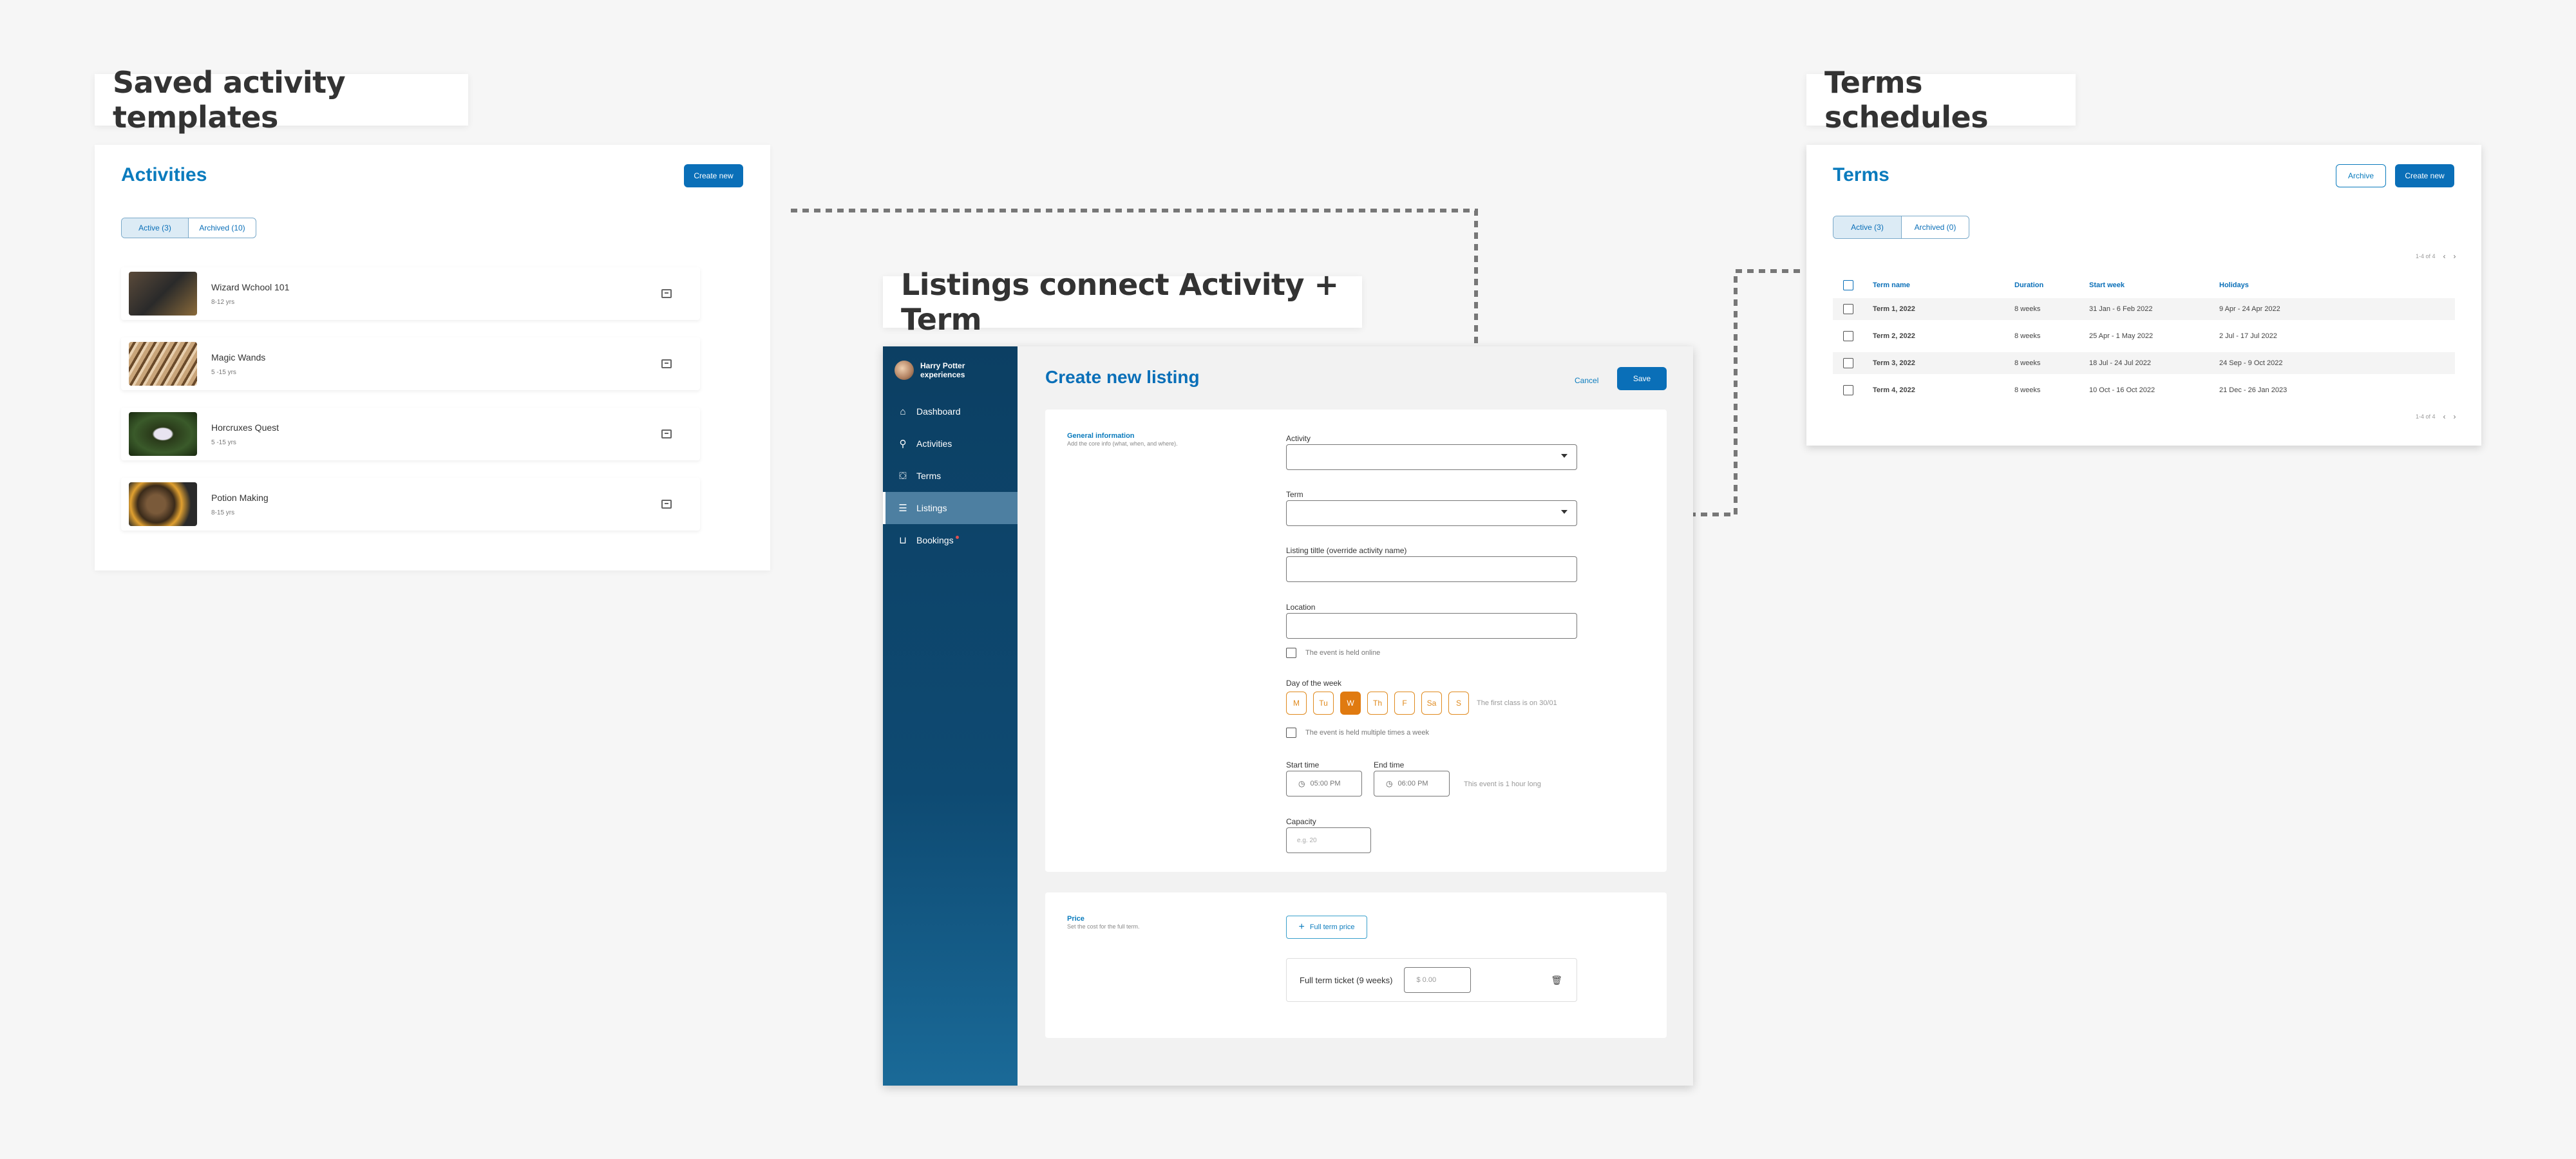  I want to click on sidebar-item-activities: ⚲ Activities, so click(950, 444).